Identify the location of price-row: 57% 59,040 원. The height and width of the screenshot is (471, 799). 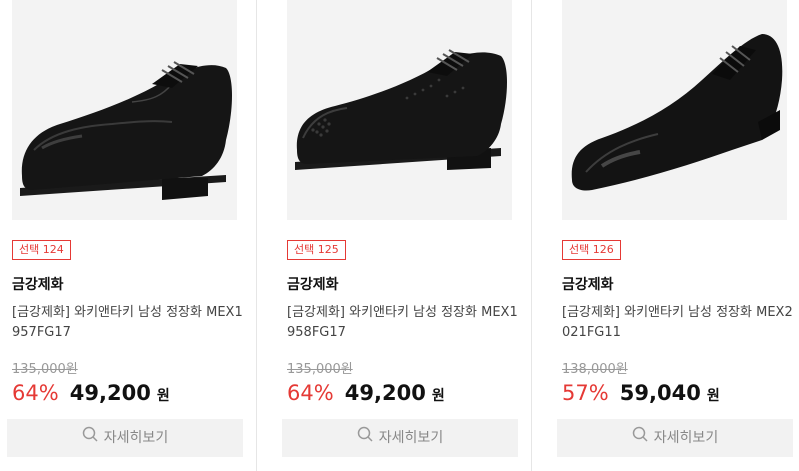
(641, 393).